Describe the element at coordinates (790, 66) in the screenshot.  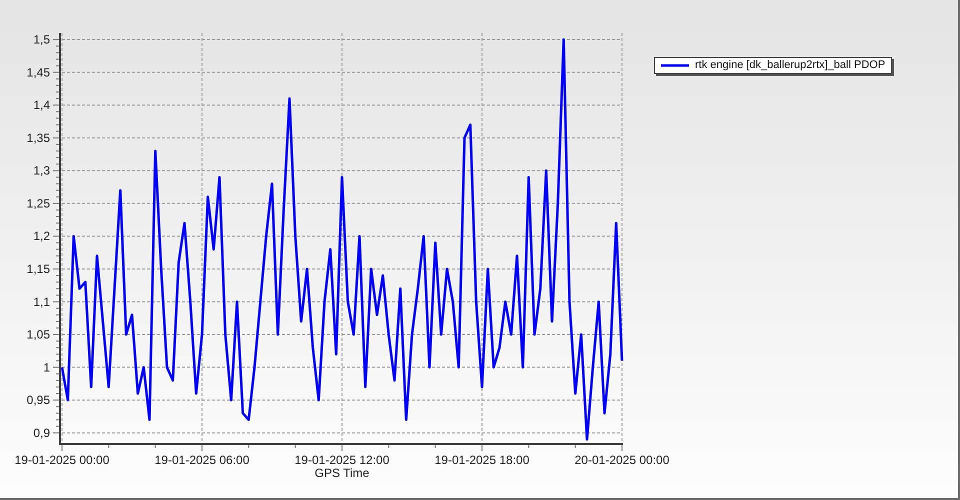
I see `legend-label: rtk engine [dk_ballerup2rtx]_ball PDOP` at that location.